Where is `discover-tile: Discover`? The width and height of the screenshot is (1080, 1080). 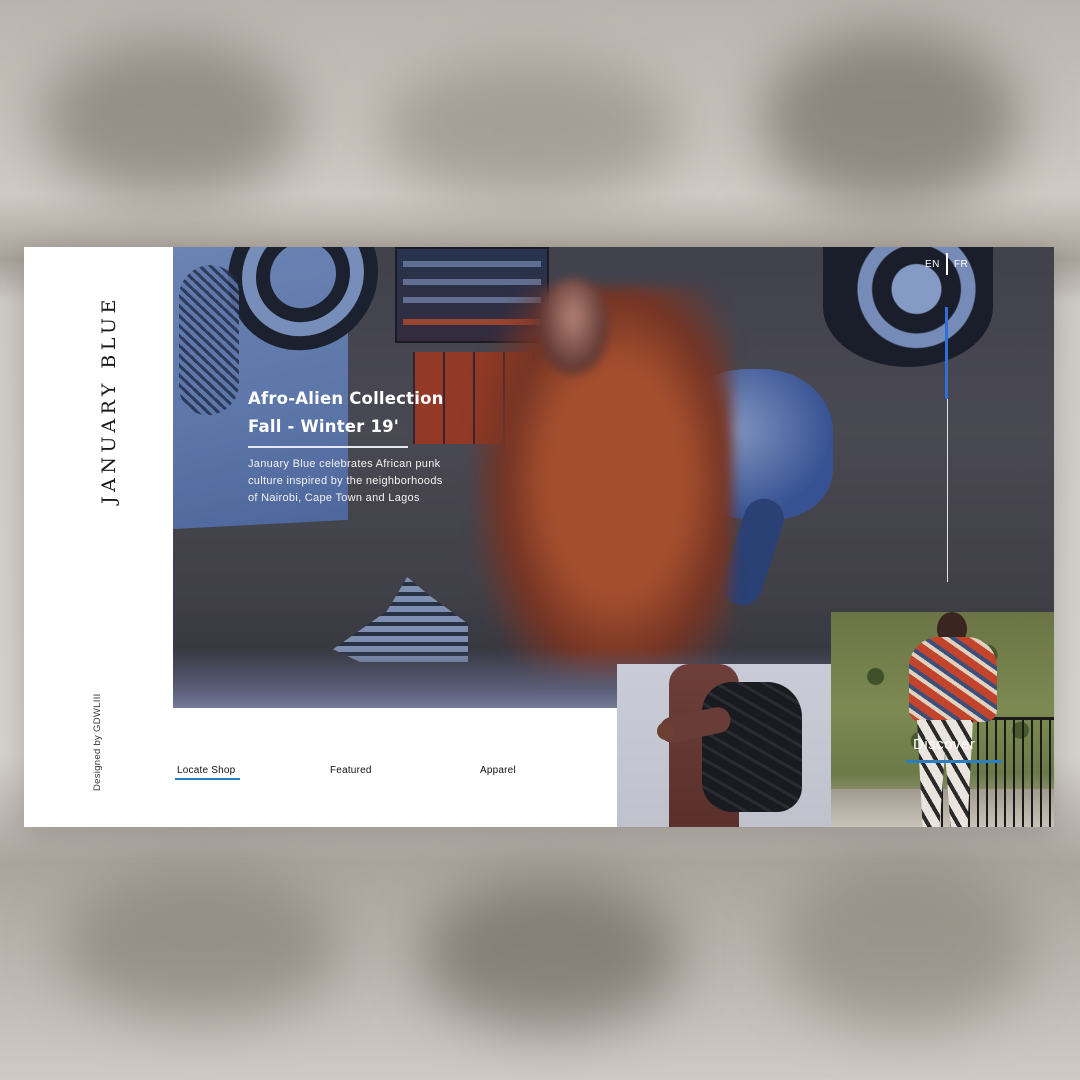
discover-tile: Discover is located at coordinates (942, 719).